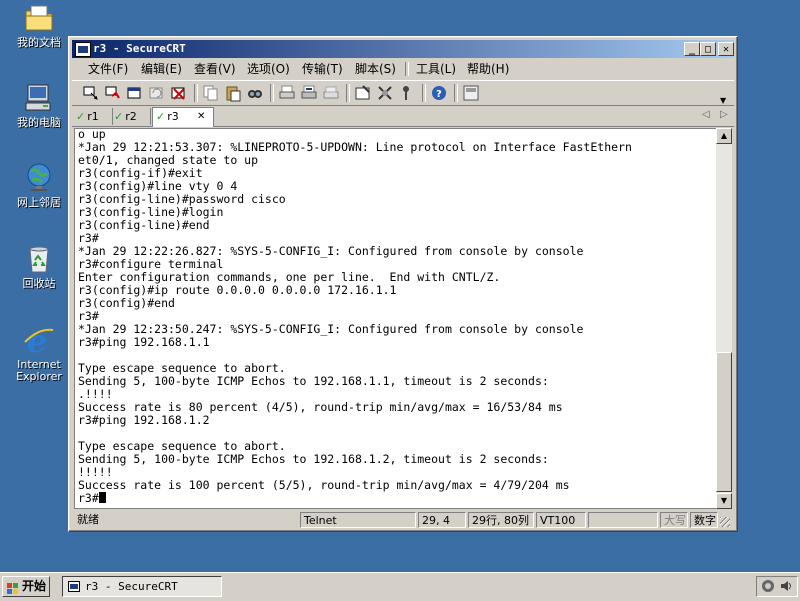 The image size is (800, 601). Describe the element at coordinates (211, 93) in the screenshot. I see `copy-icon` at that location.